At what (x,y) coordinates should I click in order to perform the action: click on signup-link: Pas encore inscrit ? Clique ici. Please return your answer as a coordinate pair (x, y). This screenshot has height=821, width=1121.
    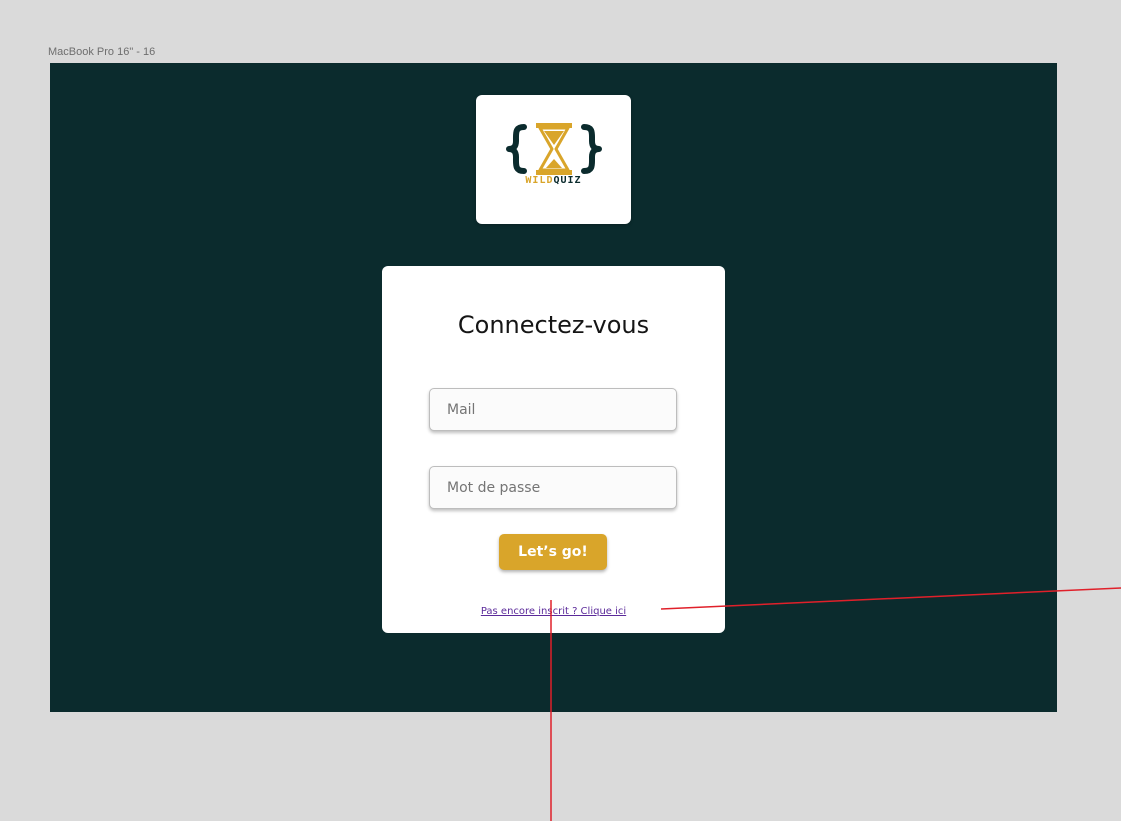
    Looking at the image, I should click on (553, 611).